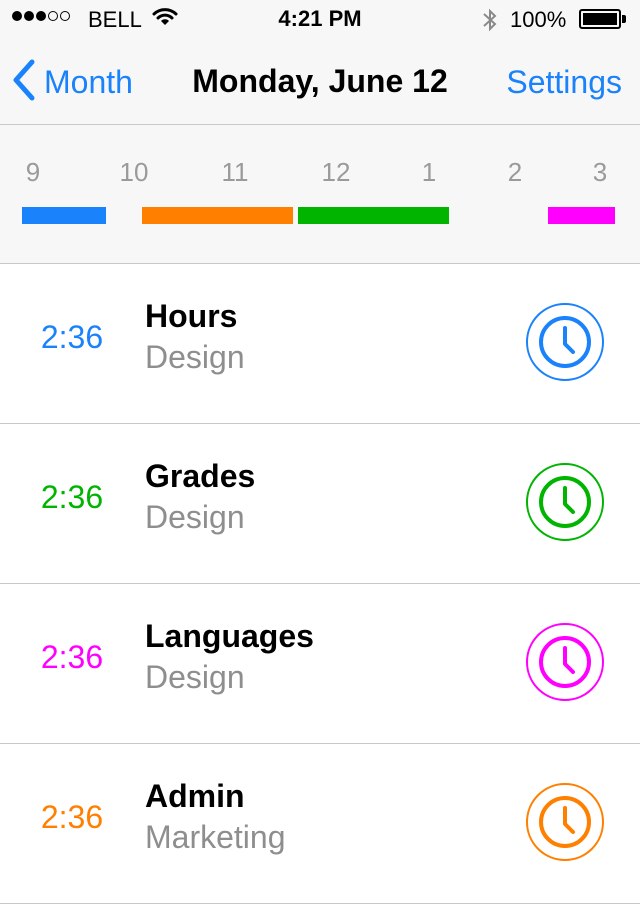  Describe the element at coordinates (195, 796) in the screenshot. I see `entry-title: Admin` at that location.